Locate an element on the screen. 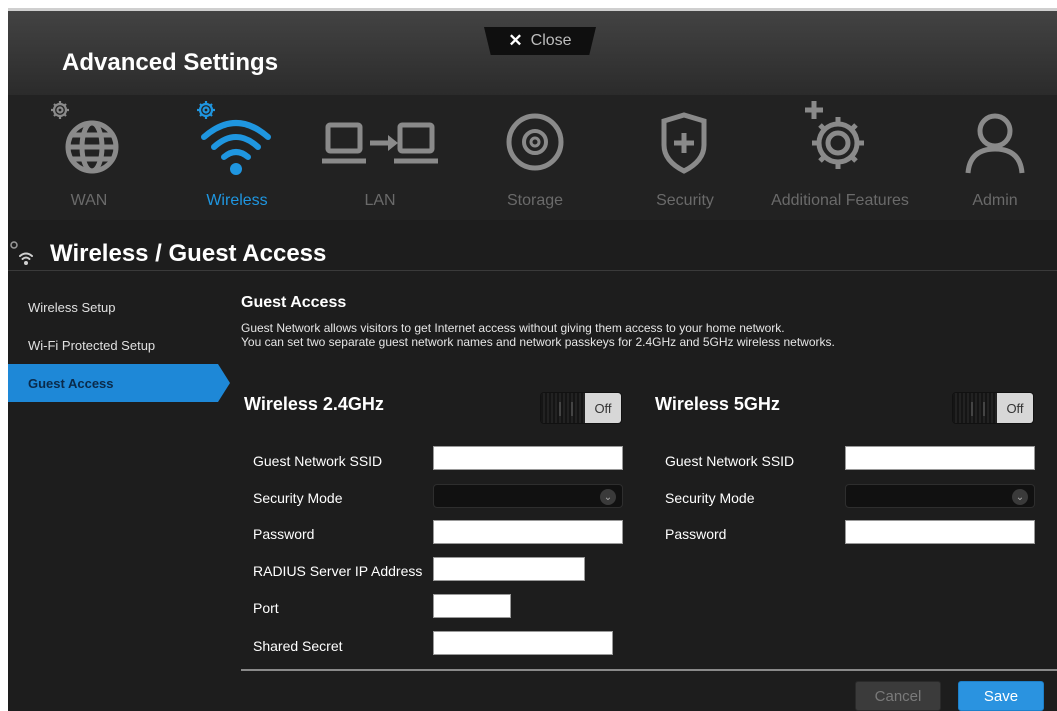  sidebar-item-guest-access: Guest Access is located at coordinates (119, 383).